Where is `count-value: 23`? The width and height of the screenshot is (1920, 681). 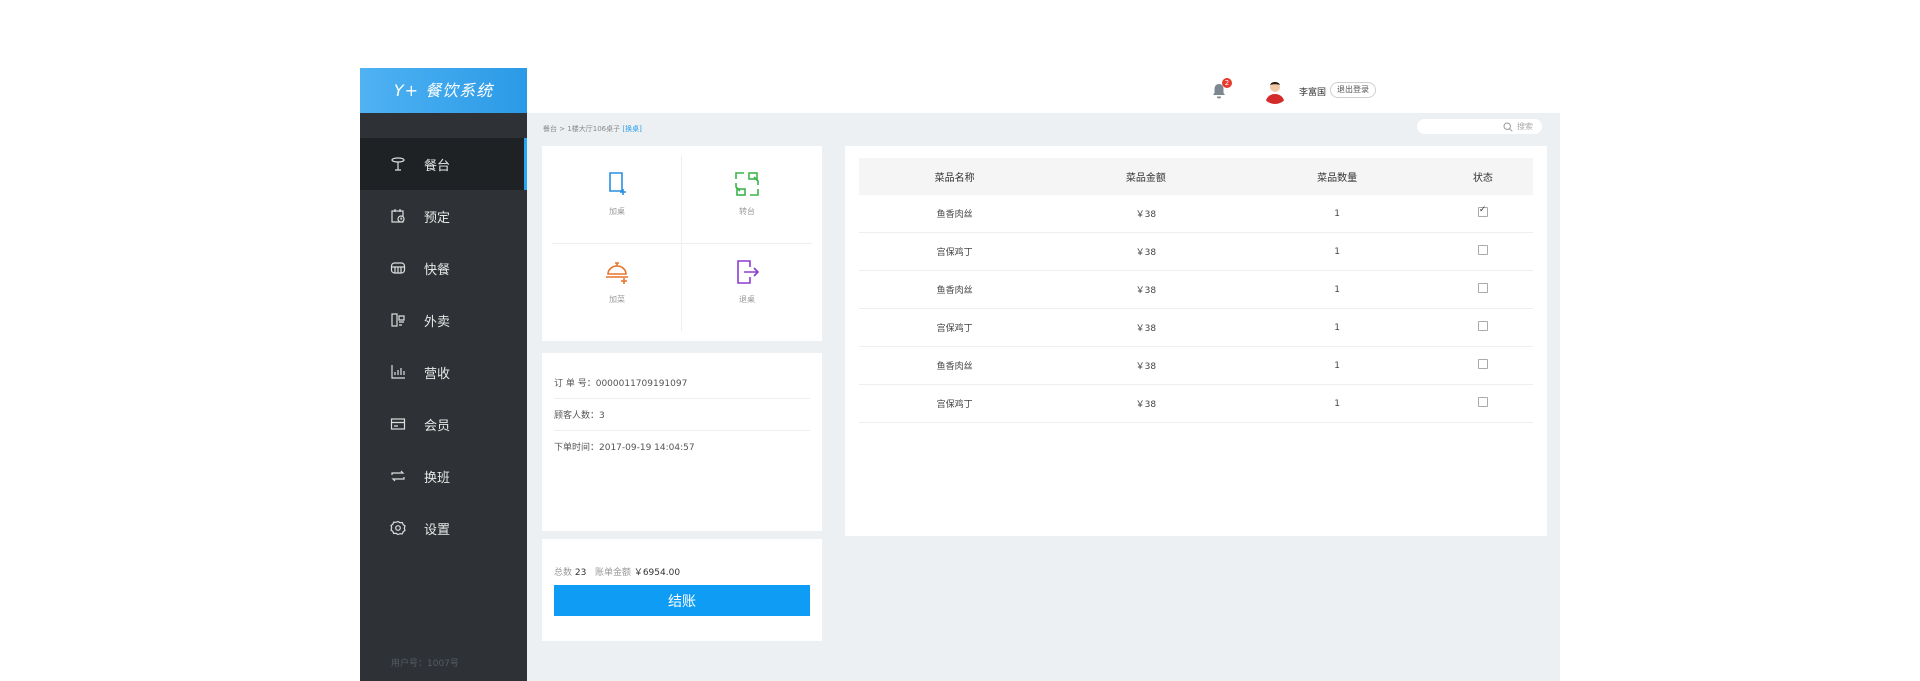
count-value: 23 is located at coordinates (580, 573).